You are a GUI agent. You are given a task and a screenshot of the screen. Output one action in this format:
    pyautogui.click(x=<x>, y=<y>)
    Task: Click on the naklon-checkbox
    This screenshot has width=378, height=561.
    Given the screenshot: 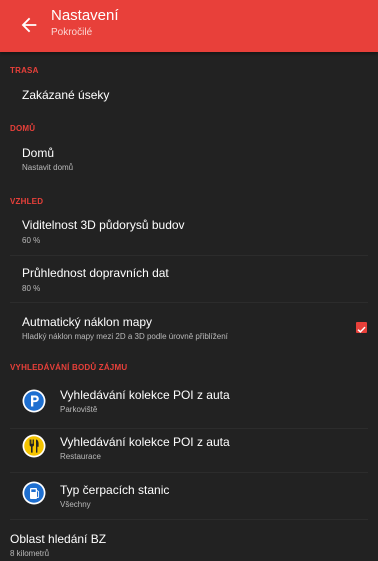 What is the action you would take?
    pyautogui.click(x=361, y=327)
    